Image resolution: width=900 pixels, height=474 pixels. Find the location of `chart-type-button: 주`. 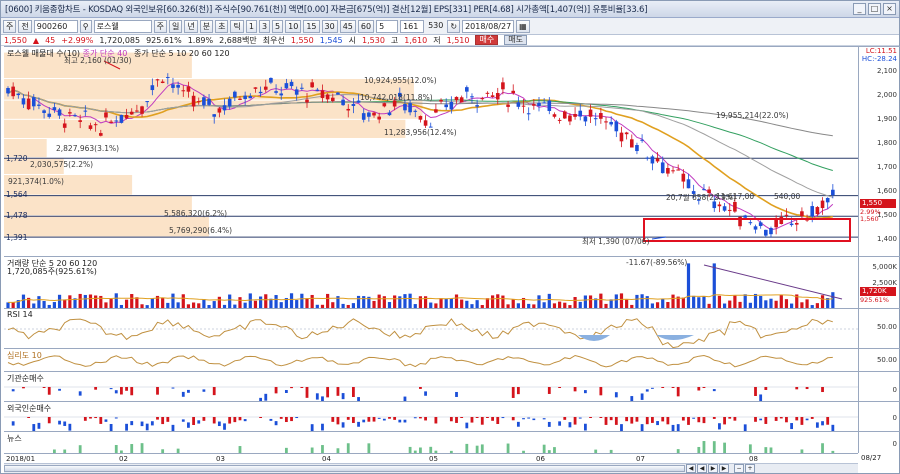

chart-type-button: 주 is located at coordinates (10, 26).